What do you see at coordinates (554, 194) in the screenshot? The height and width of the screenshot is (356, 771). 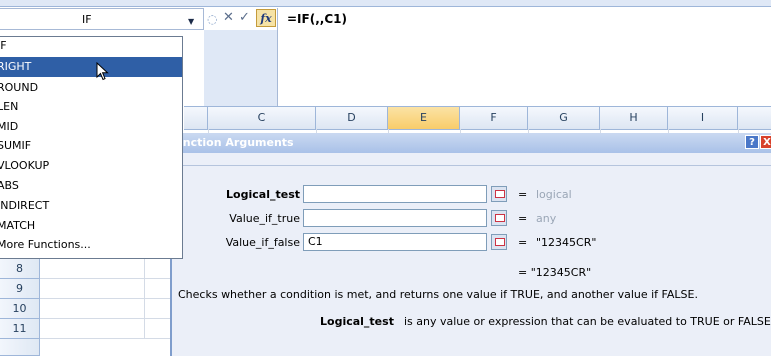 I see `arg-result-logical: logical` at bounding box center [554, 194].